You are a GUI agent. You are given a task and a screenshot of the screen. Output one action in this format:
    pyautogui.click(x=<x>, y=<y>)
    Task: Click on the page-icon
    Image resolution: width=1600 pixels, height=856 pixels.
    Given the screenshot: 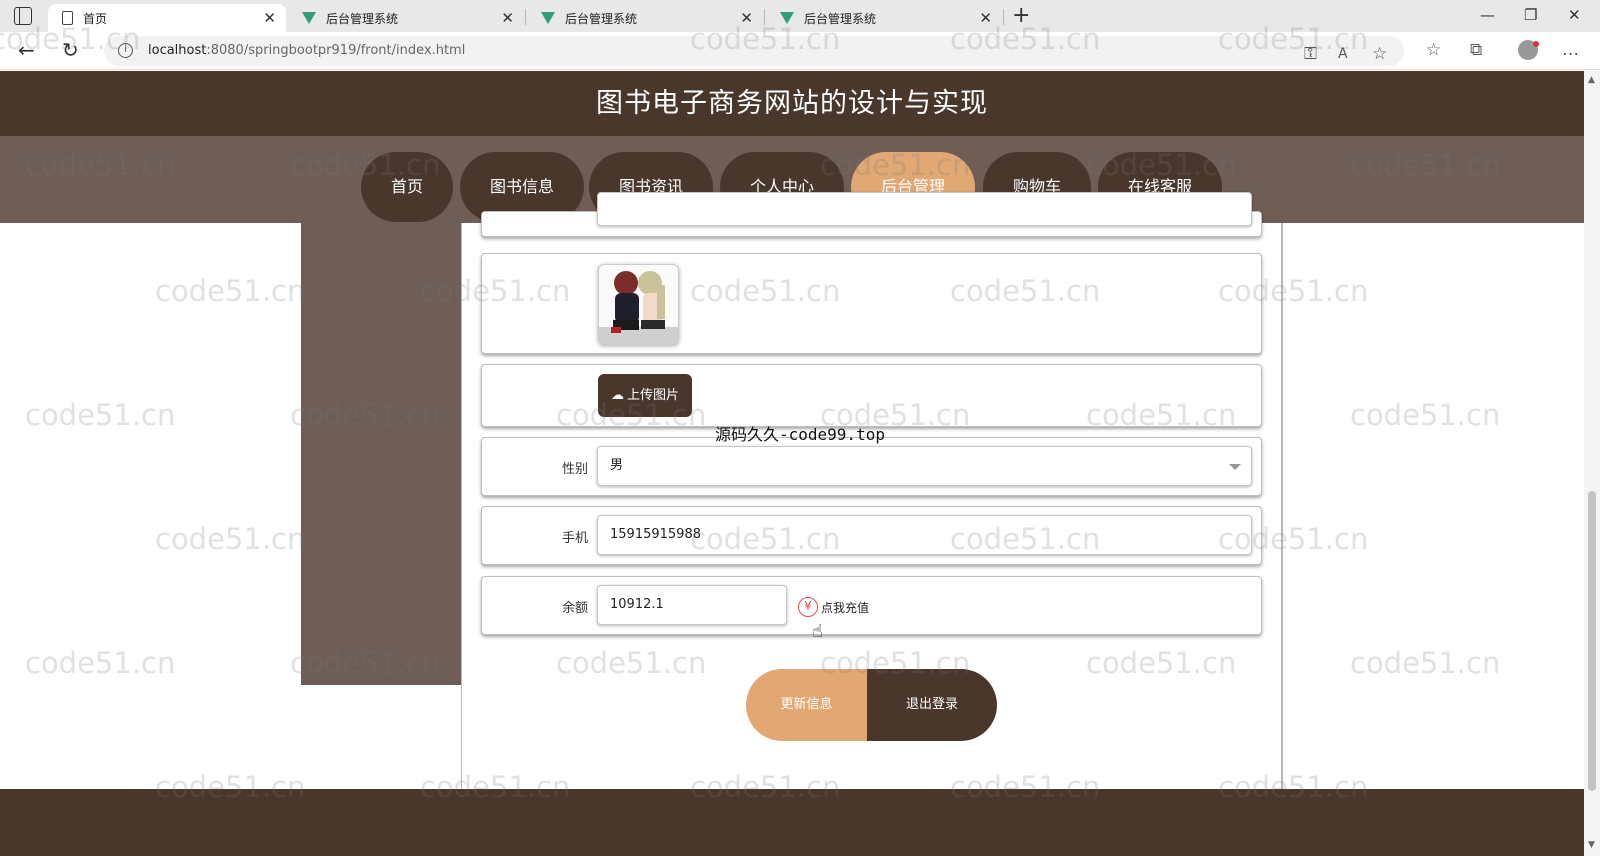 What is the action you would take?
    pyautogui.click(x=67, y=18)
    